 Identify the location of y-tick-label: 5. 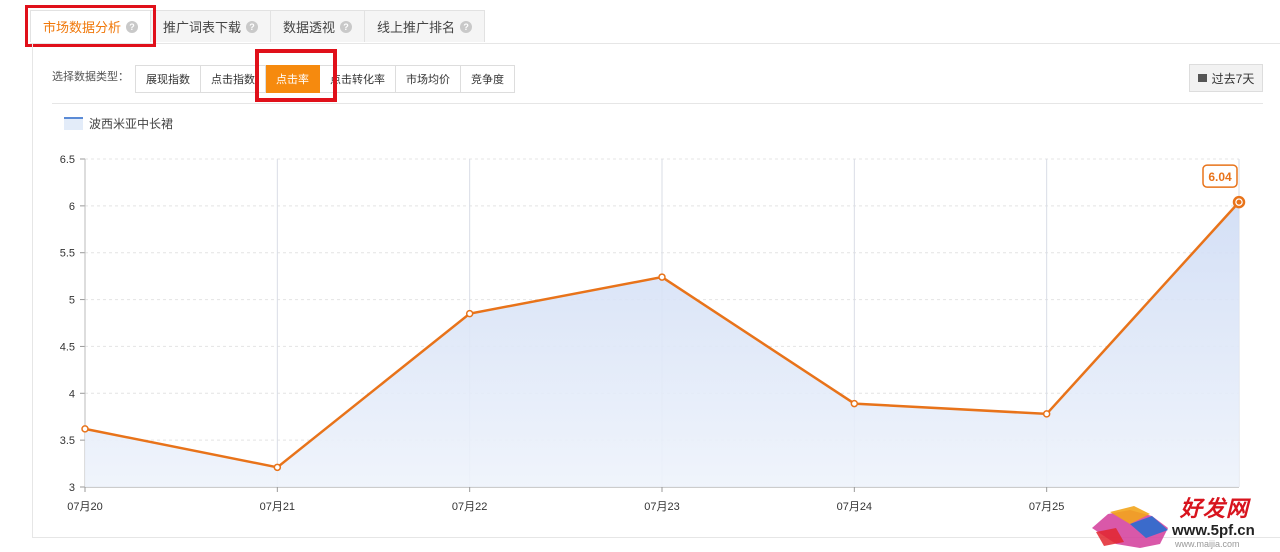
(72, 301).